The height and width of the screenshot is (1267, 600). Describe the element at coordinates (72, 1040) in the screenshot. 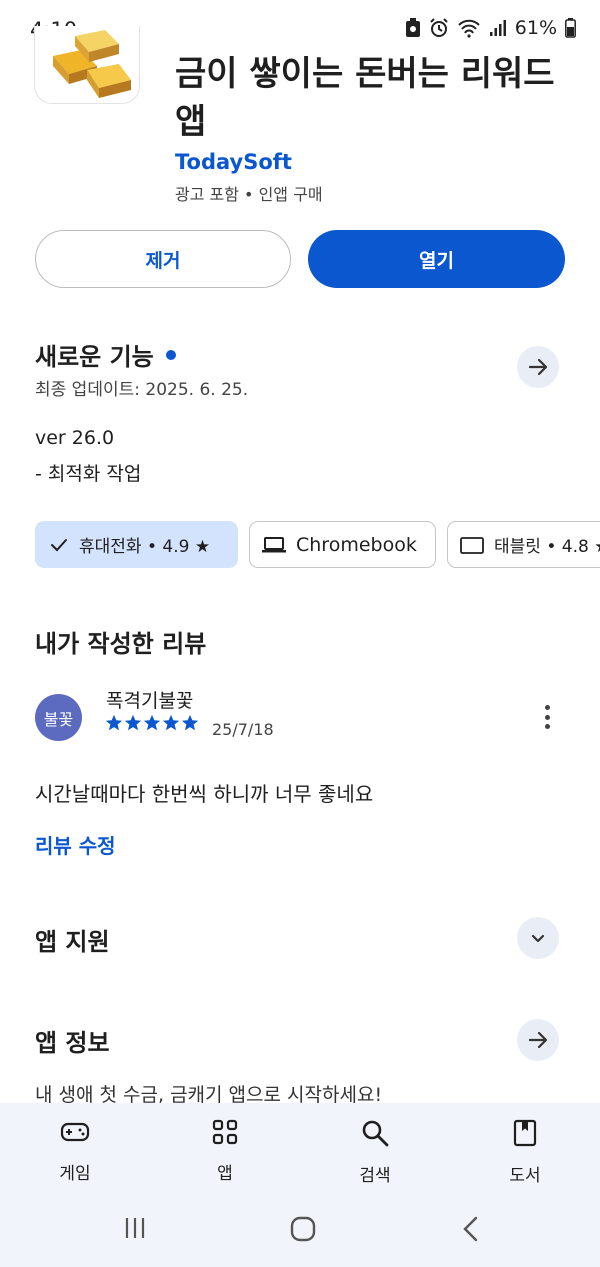

I see `about-title: 앱 정보` at that location.